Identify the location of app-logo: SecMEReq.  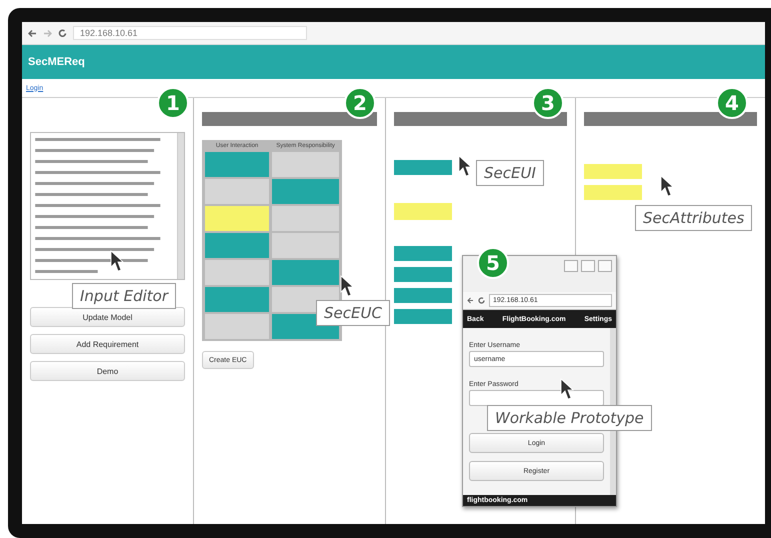
(56, 62).